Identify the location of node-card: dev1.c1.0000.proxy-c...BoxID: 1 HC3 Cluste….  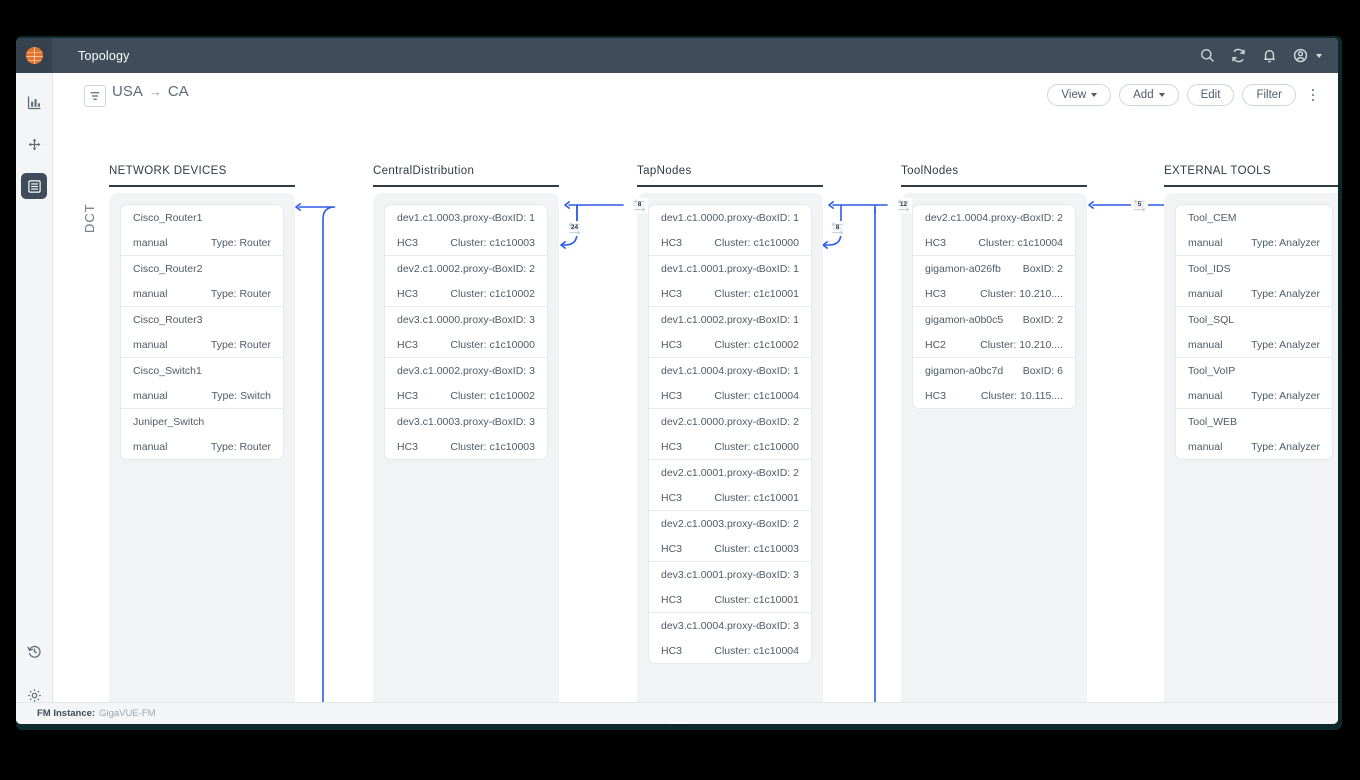
(730, 230).